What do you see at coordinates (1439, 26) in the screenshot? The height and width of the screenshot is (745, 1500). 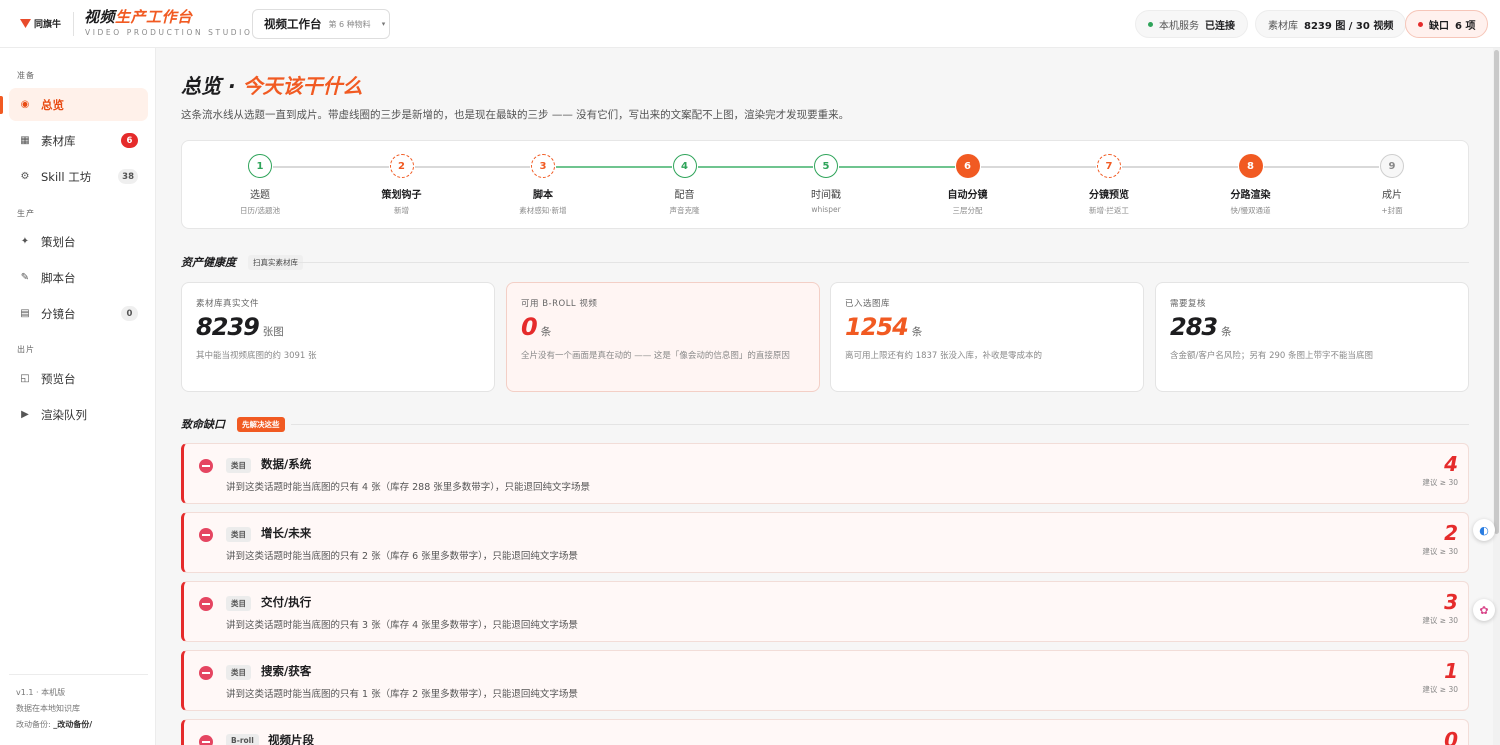 I see `gap-label: 缺口` at bounding box center [1439, 26].